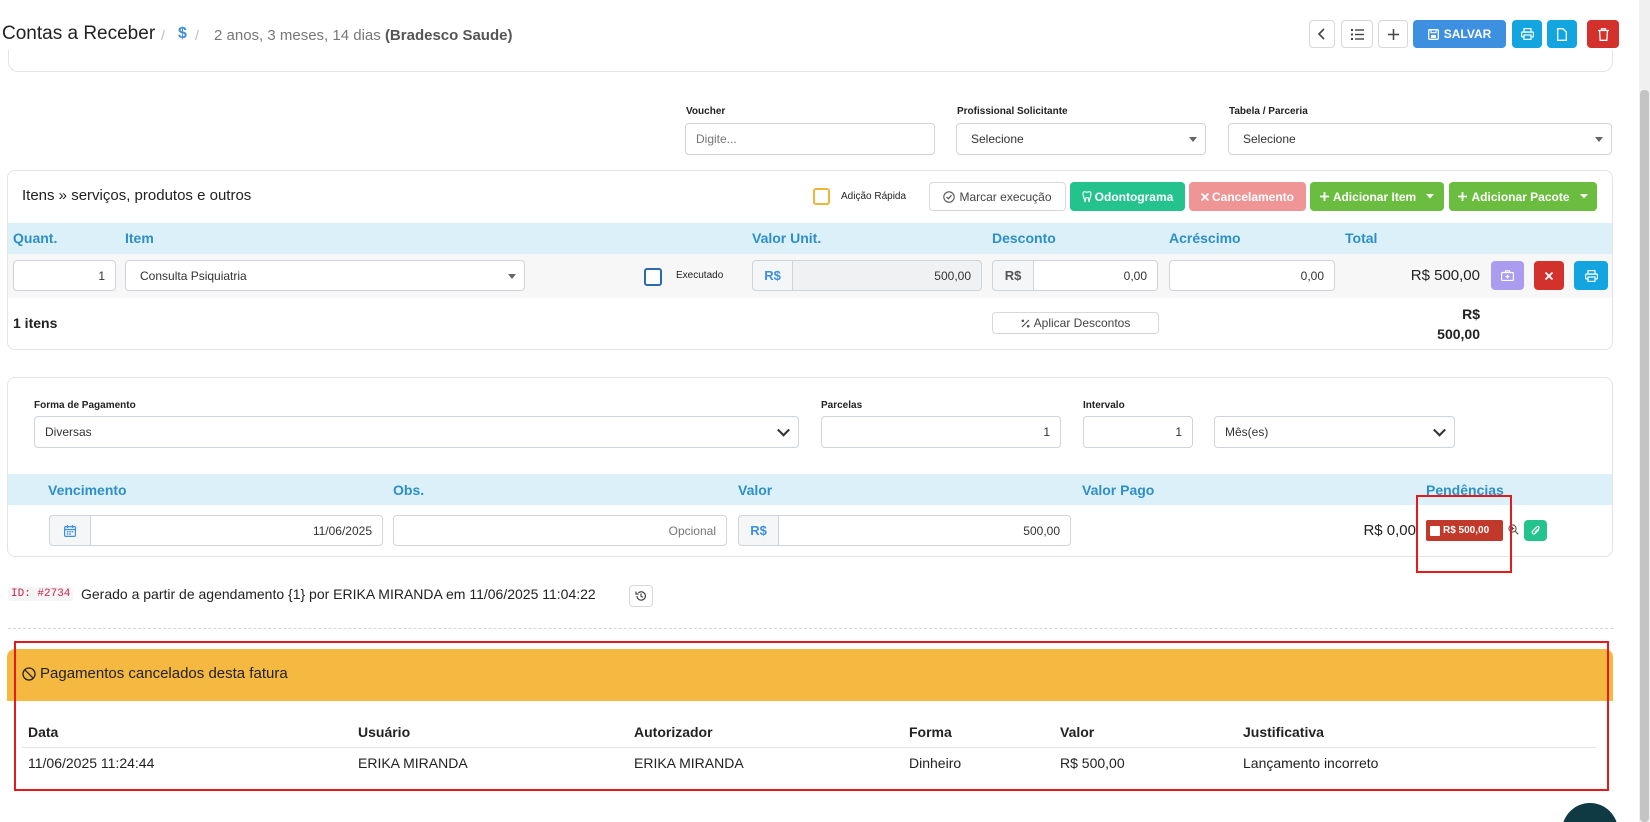  What do you see at coordinates (35, 238) in the screenshot?
I see `col-quant: Quant.` at bounding box center [35, 238].